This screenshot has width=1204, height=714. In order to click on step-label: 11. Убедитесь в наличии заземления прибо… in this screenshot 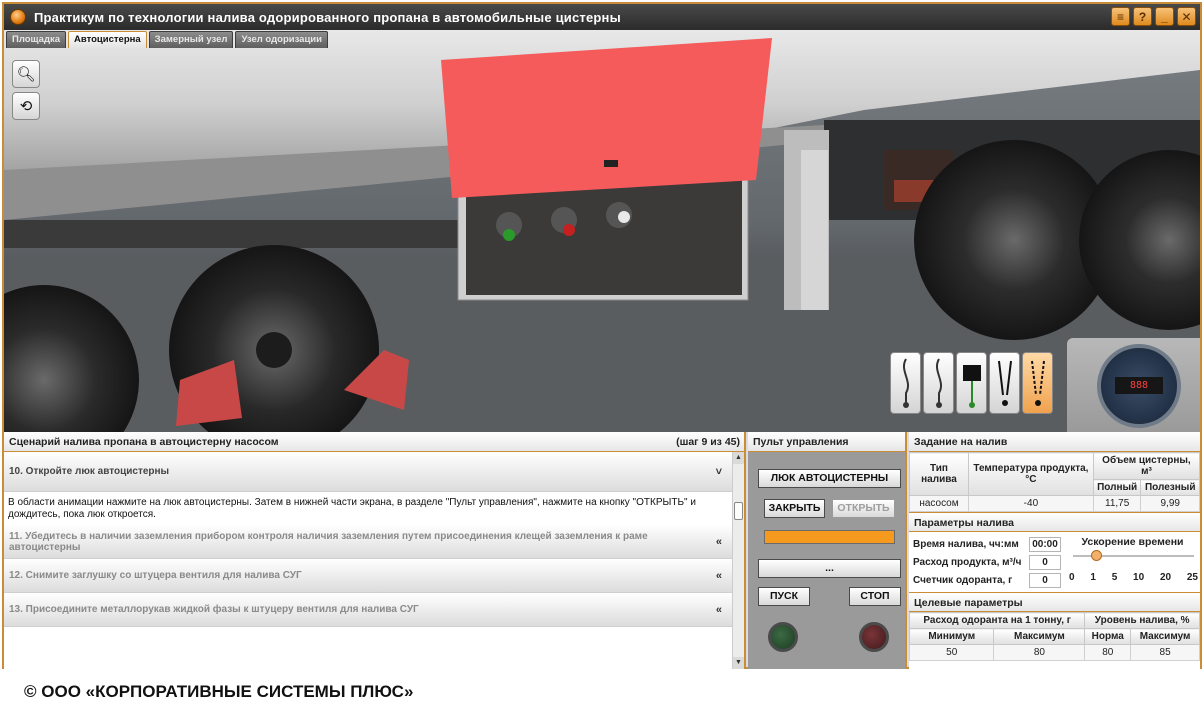, I will do `click(328, 541)`.